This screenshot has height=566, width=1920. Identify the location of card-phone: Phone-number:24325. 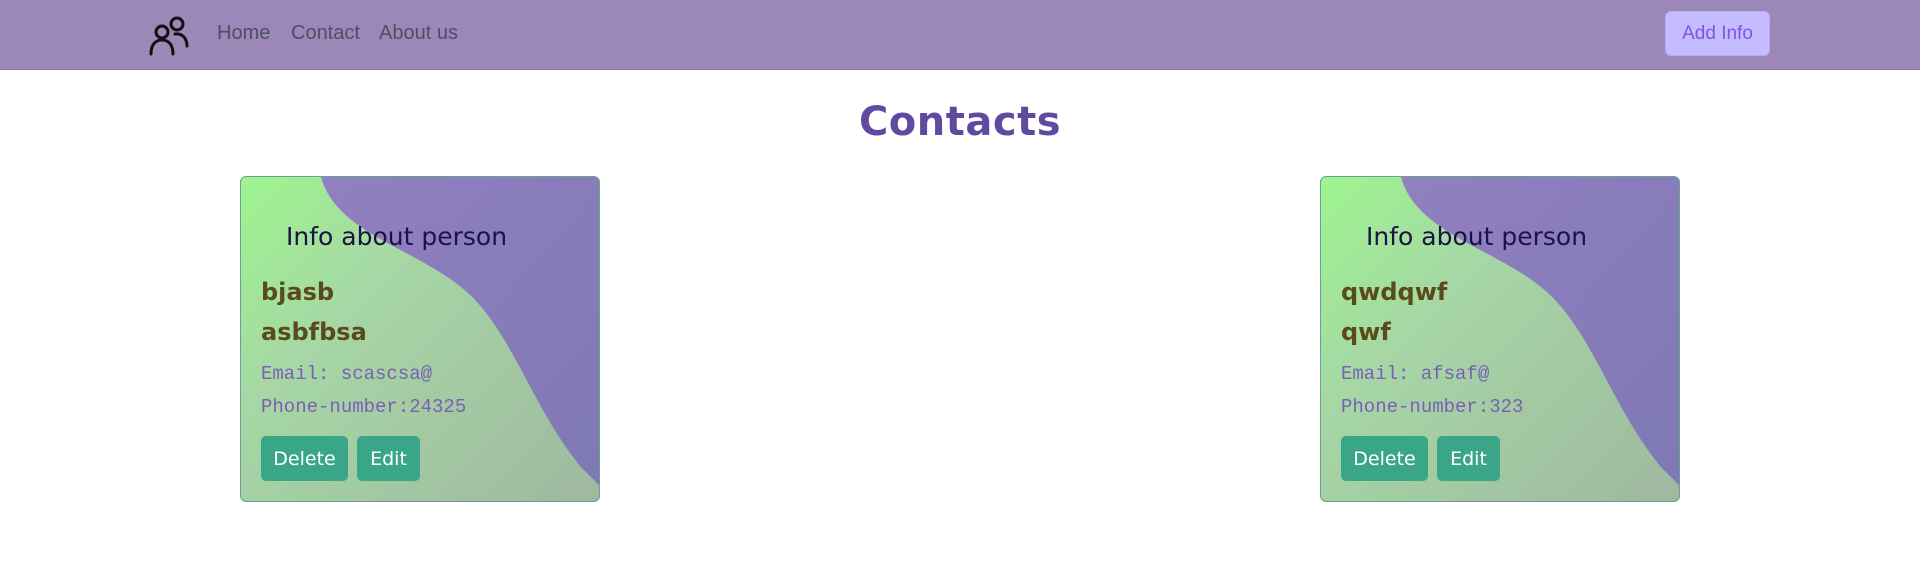
(364, 407).